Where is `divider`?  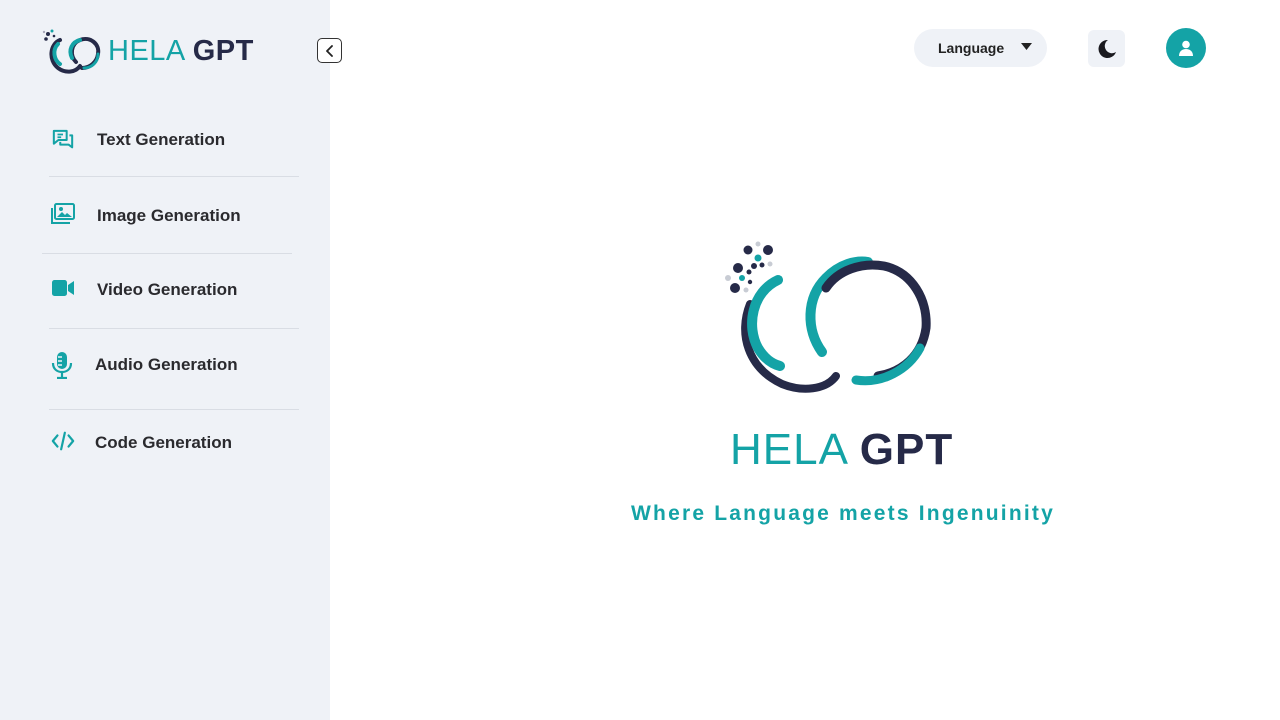
divider is located at coordinates (174, 176).